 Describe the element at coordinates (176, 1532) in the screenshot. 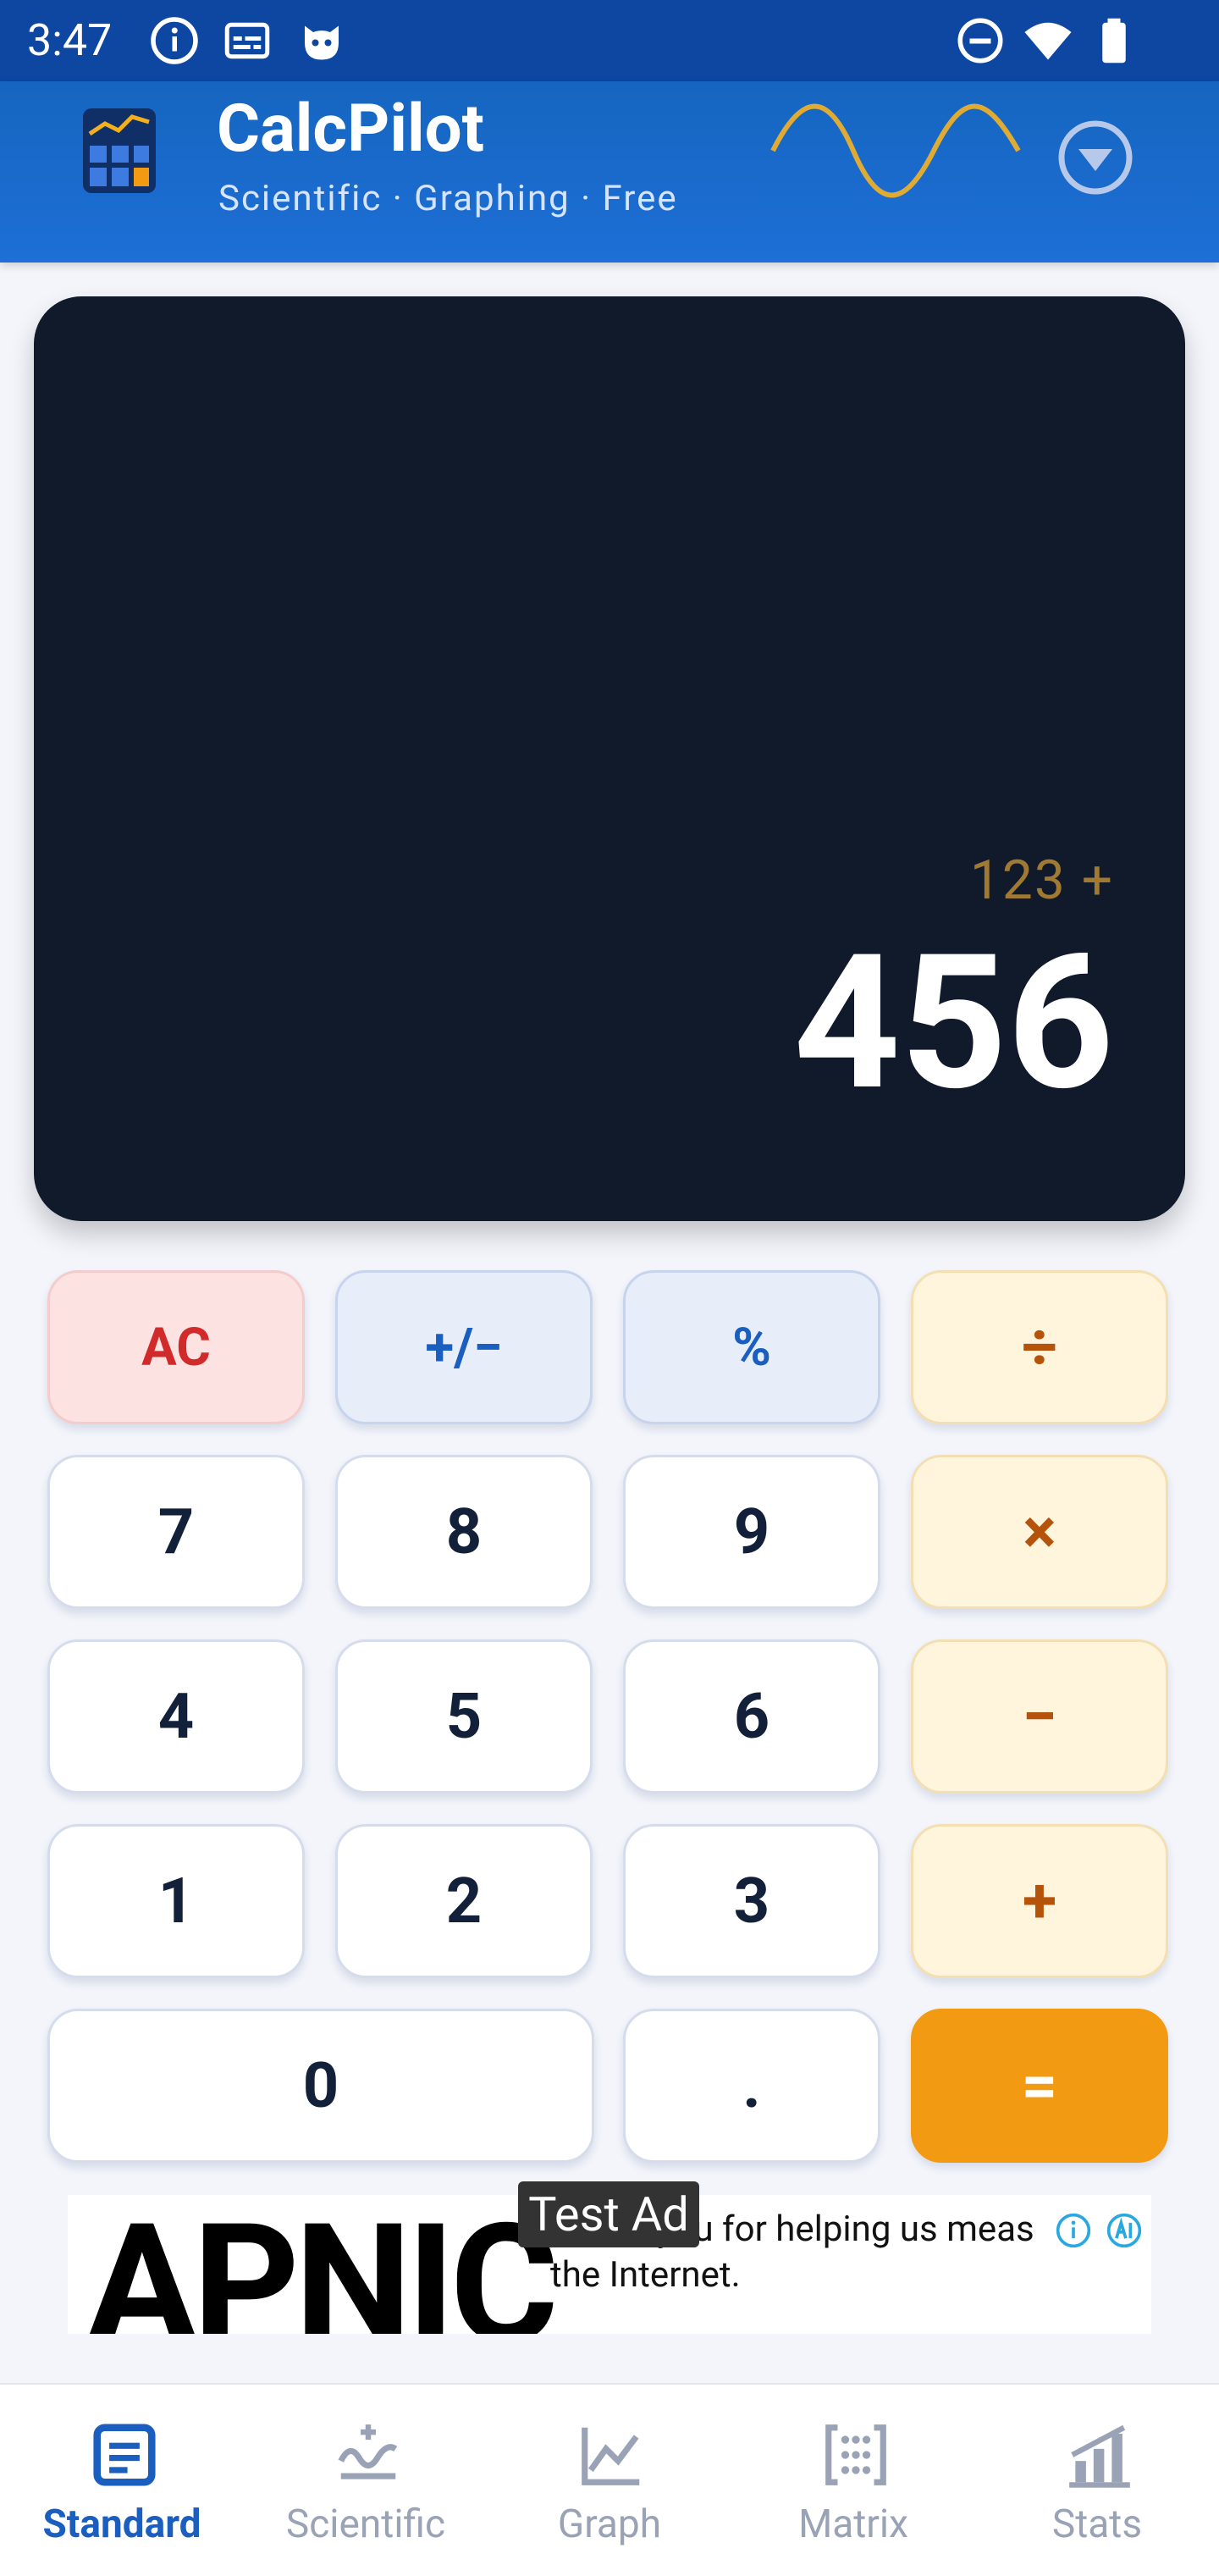

I see `digit-7-button: 7` at that location.